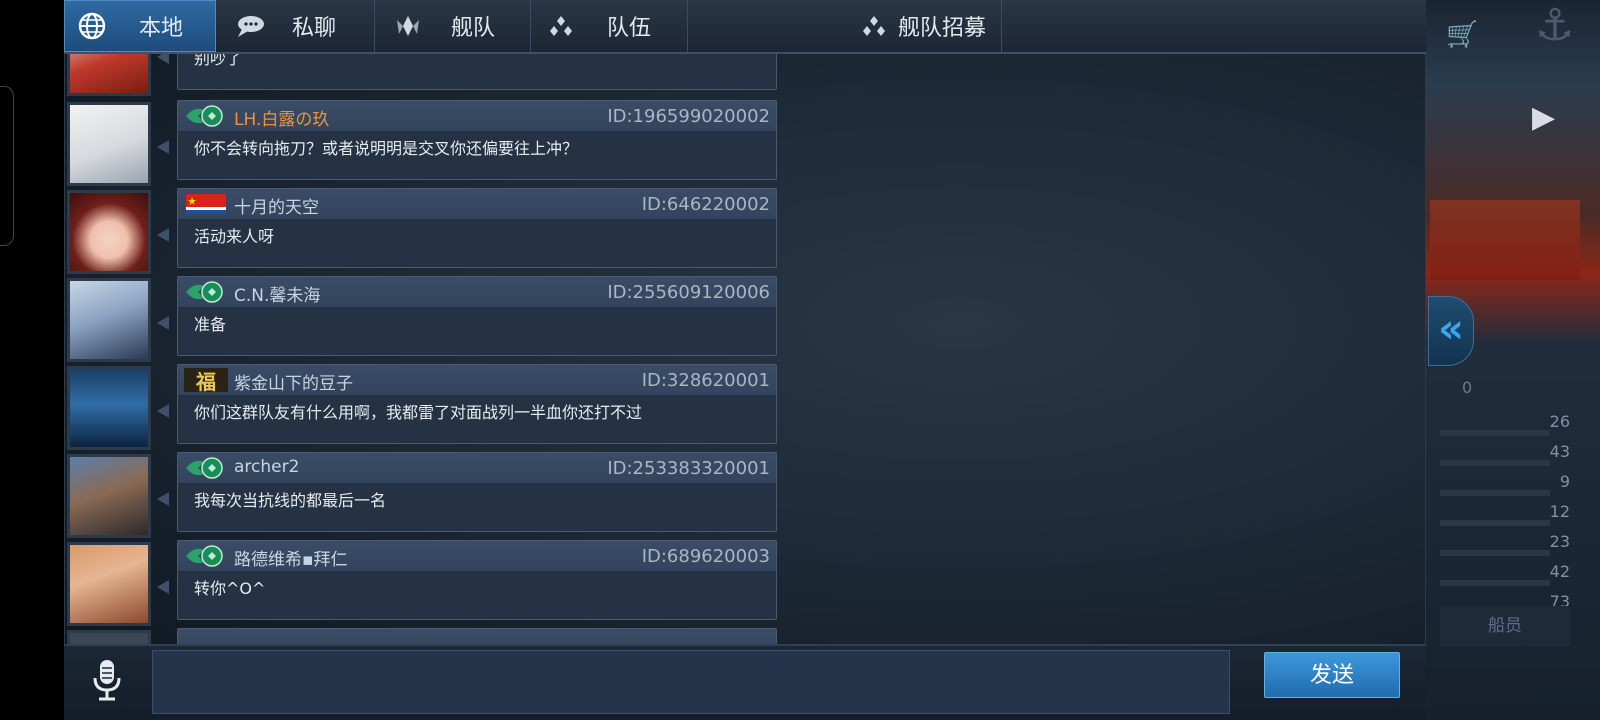 Image resolution: width=1600 pixels, height=720 pixels. What do you see at coordinates (266, 467) in the screenshot?
I see `username: archer2` at bounding box center [266, 467].